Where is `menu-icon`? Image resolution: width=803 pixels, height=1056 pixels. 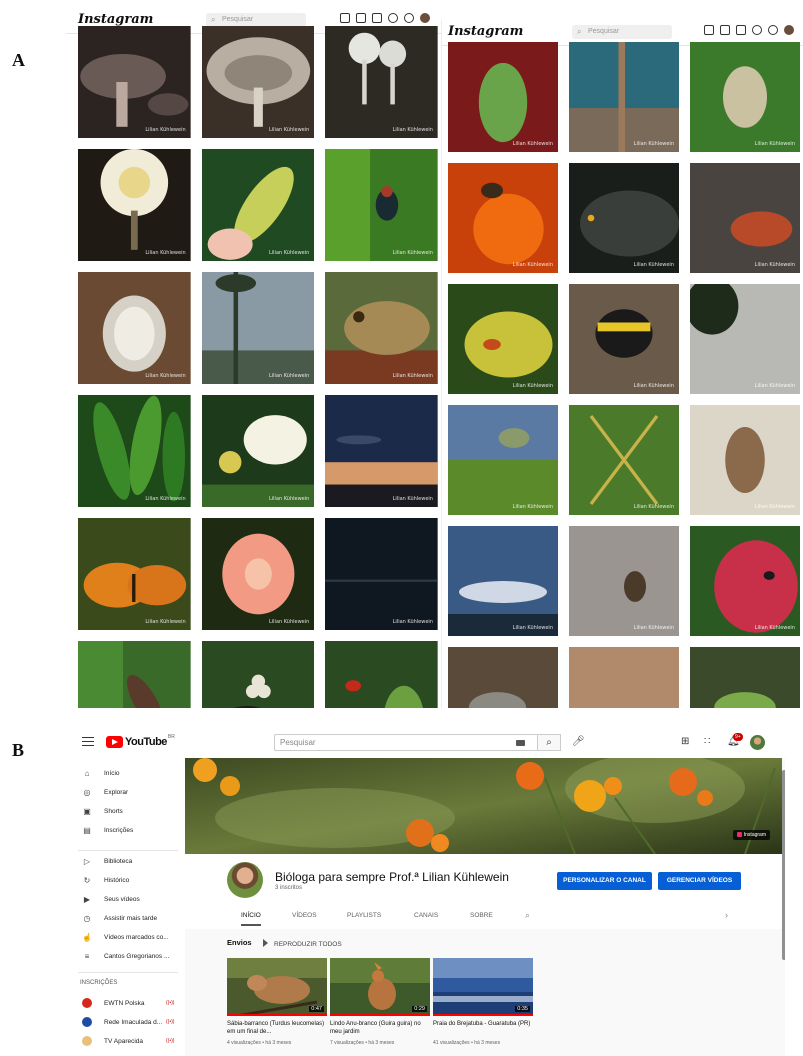
menu-icon is located at coordinates (88, 741).